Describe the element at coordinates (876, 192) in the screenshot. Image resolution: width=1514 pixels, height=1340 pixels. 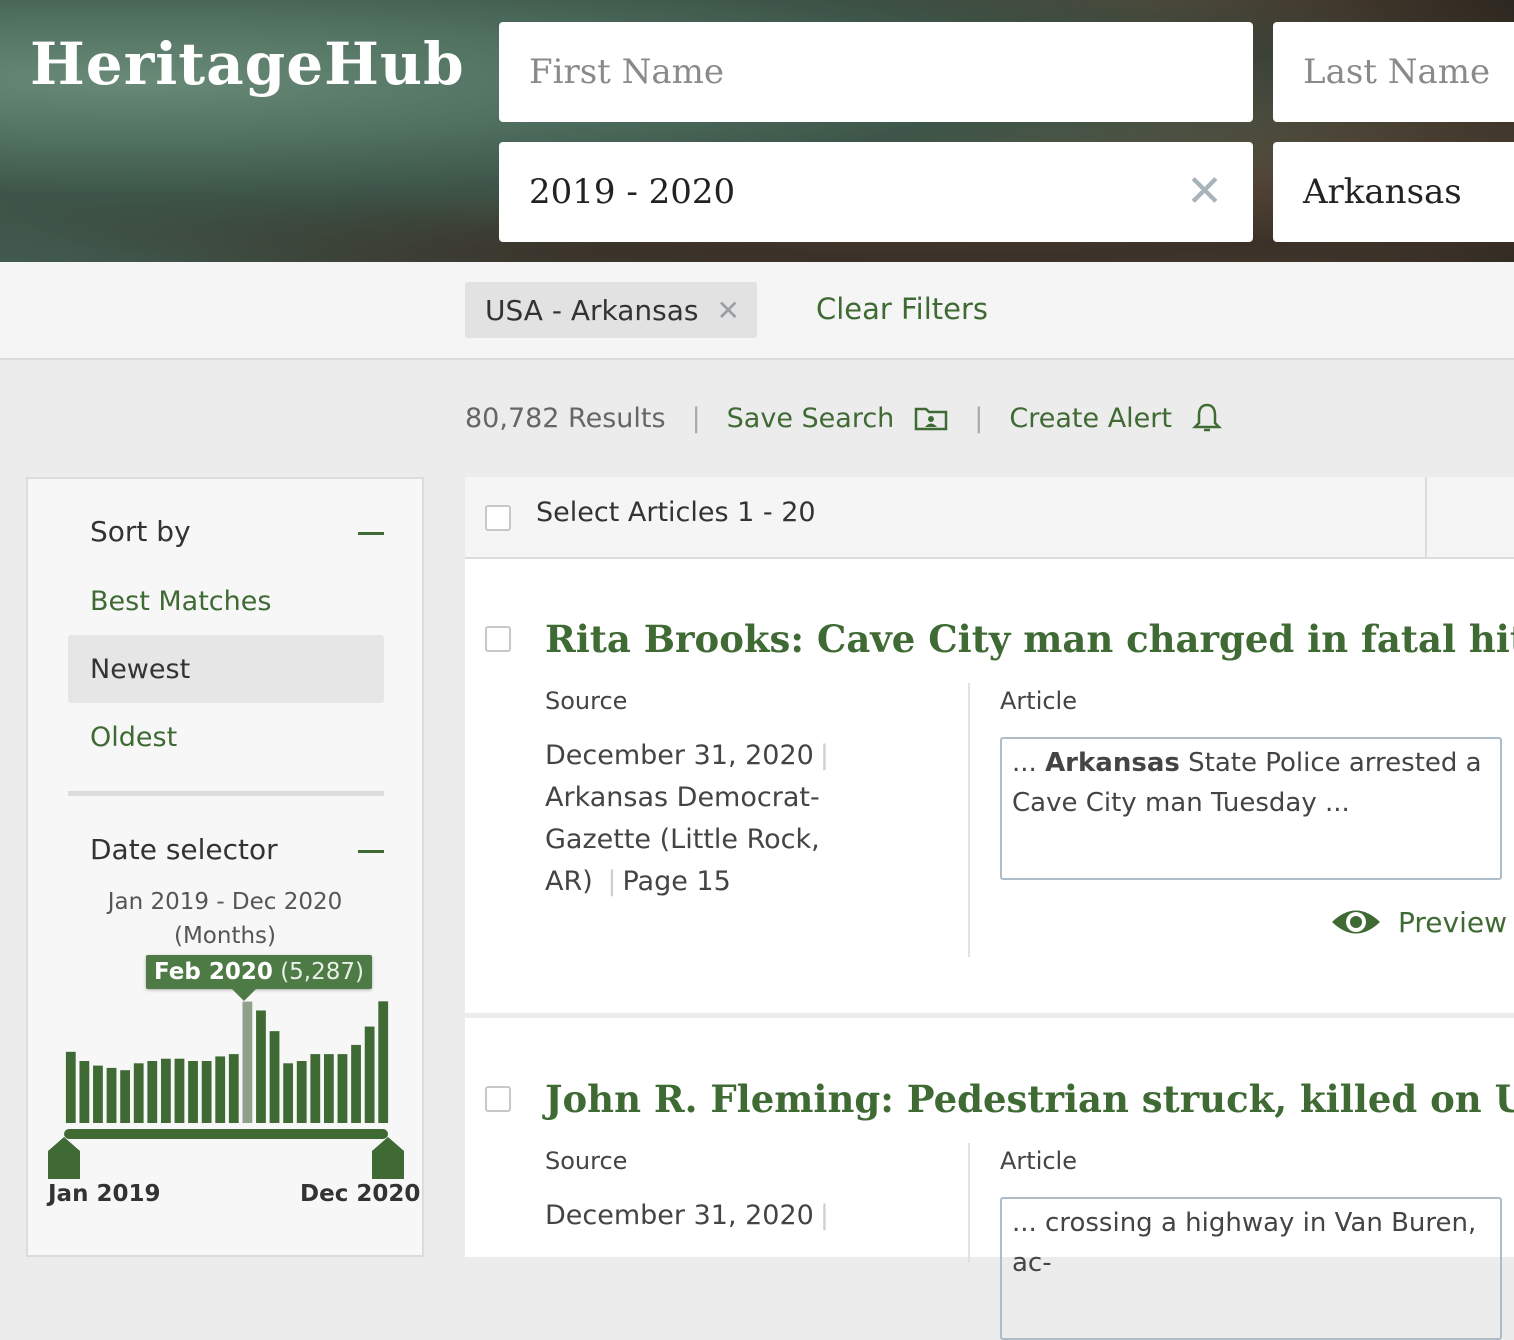
I see `date-range-input: 2019 - 2020 ✕` at that location.